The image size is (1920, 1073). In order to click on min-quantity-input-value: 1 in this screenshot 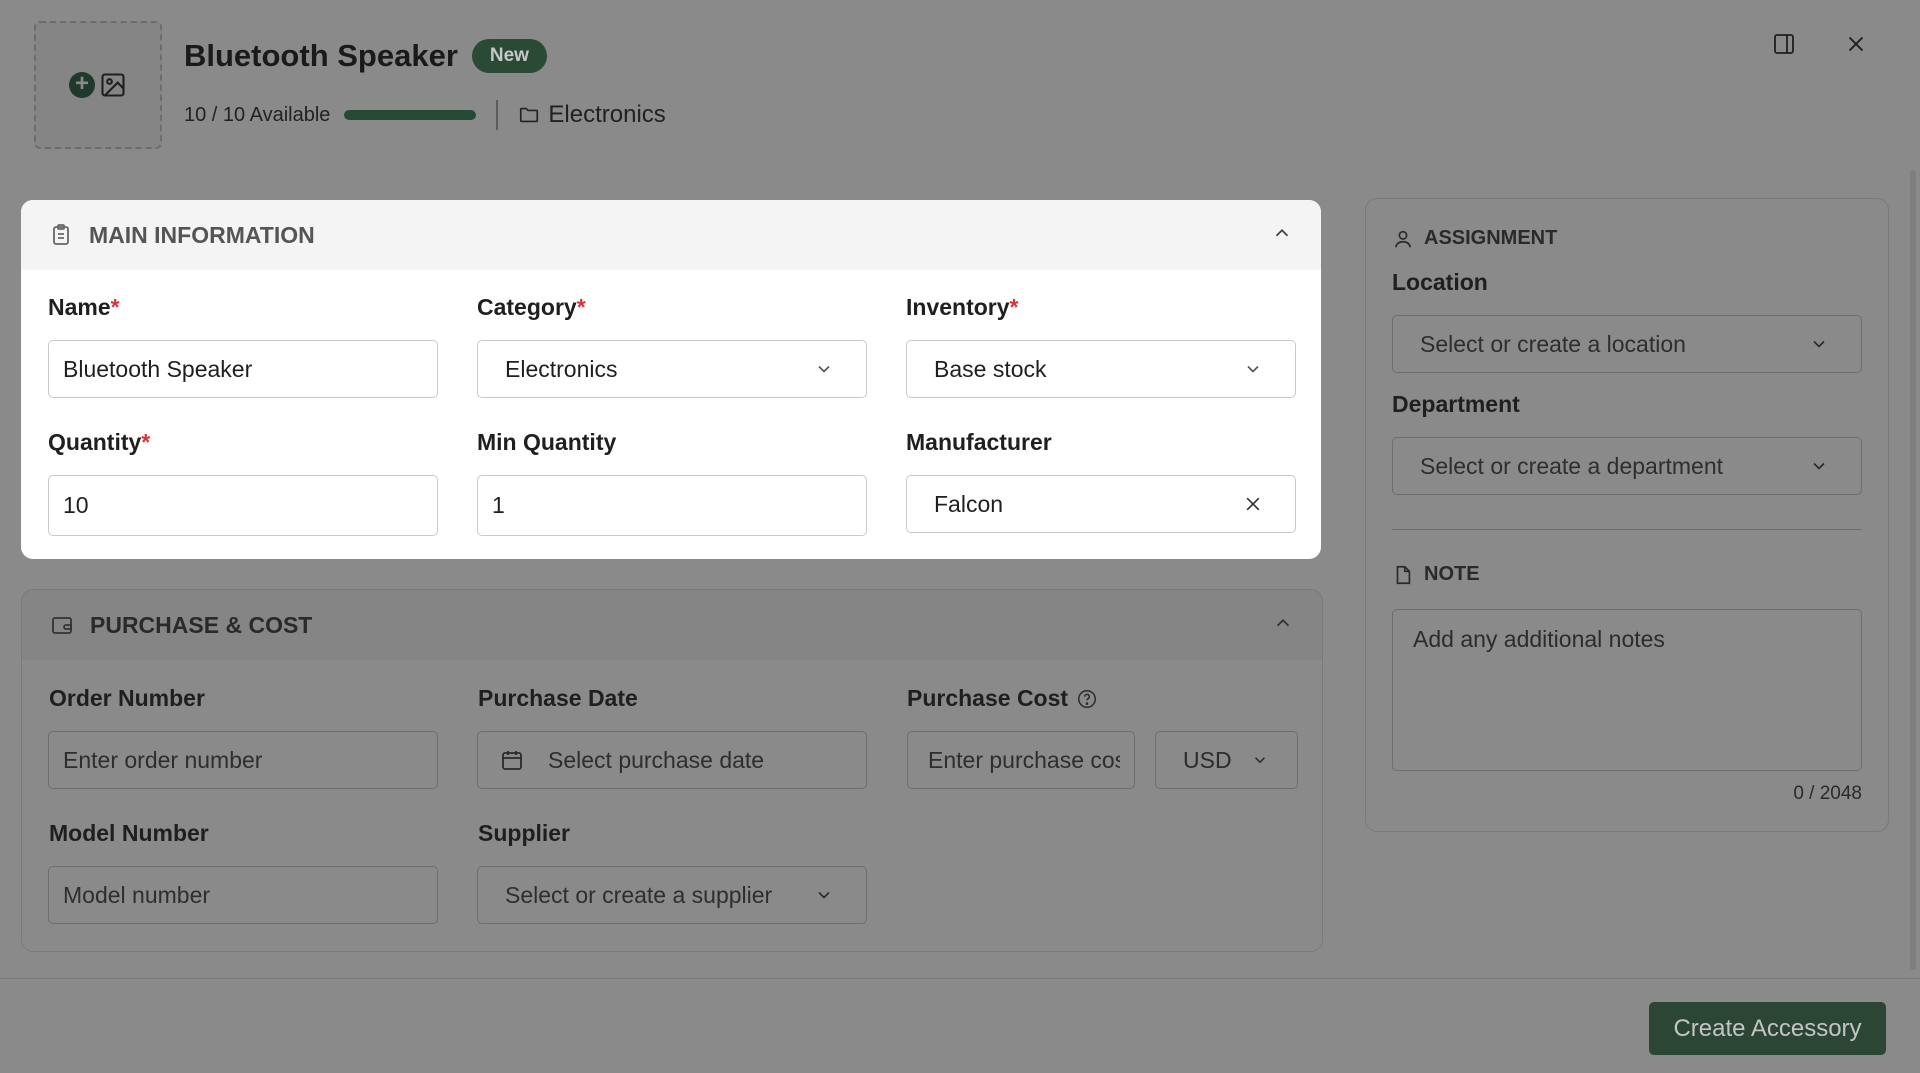, I will do `click(498, 505)`.